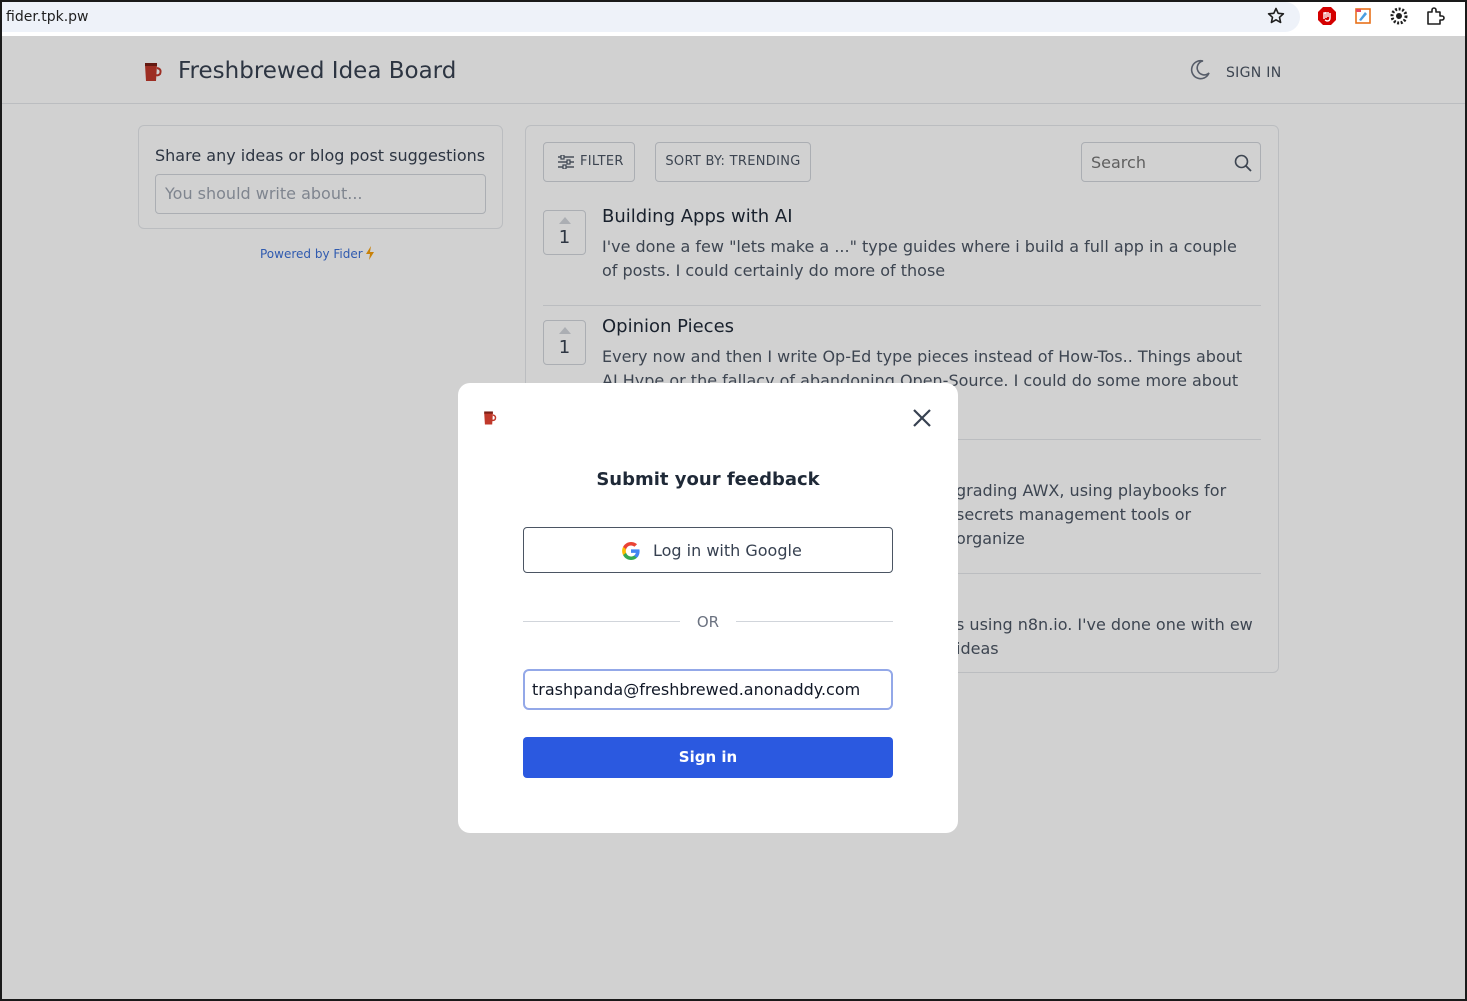  What do you see at coordinates (1276, 16) in the screenshot?
I see `bookmark-star-icon` at bounding box center [1276, 16].